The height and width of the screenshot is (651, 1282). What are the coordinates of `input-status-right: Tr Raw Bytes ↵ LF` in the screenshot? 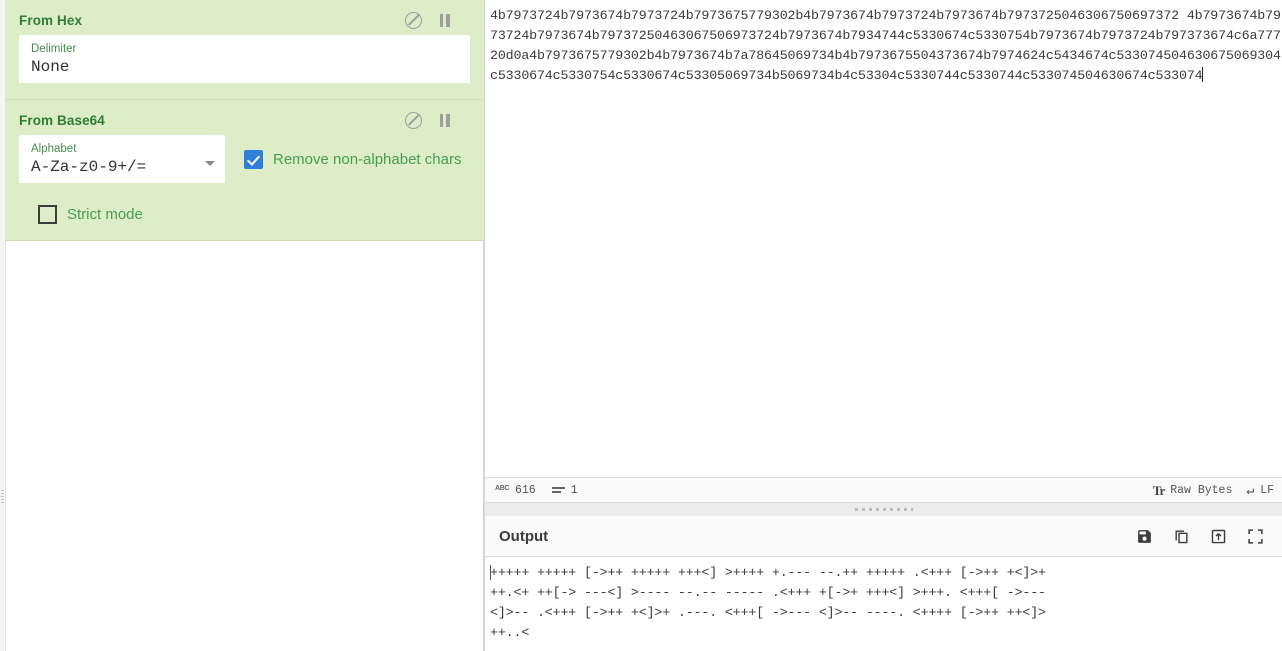 It's located at (1213, 490).